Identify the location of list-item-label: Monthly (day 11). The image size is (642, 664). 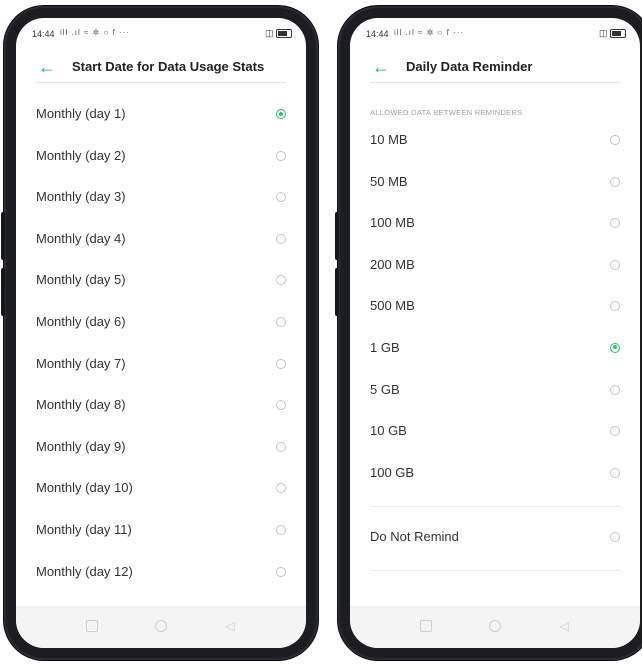
(84, 529).